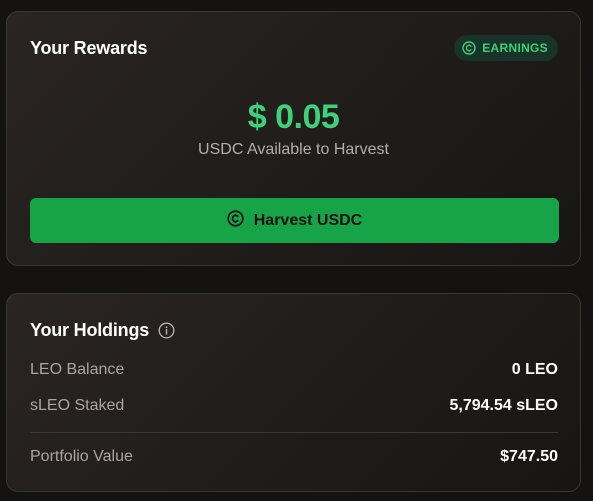 The height and width of the screenshot is (501, 593). I want to click on leo-balance-row: LEO Balance 0 LEO, so click(294, 370).